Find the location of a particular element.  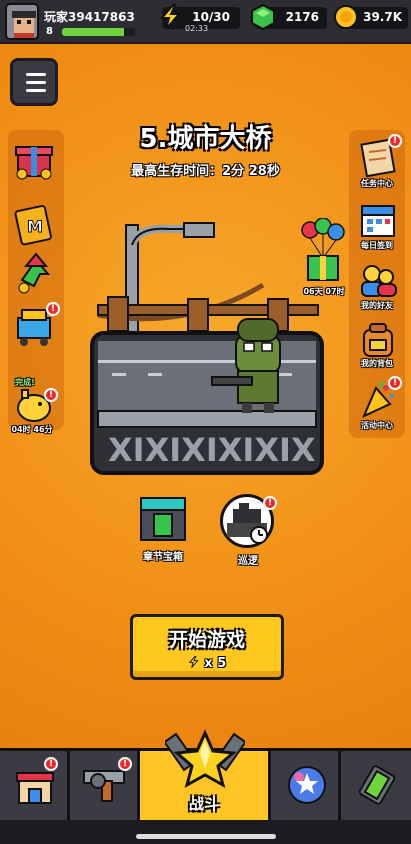

svg-text: M is located at coordinates (35, 226).